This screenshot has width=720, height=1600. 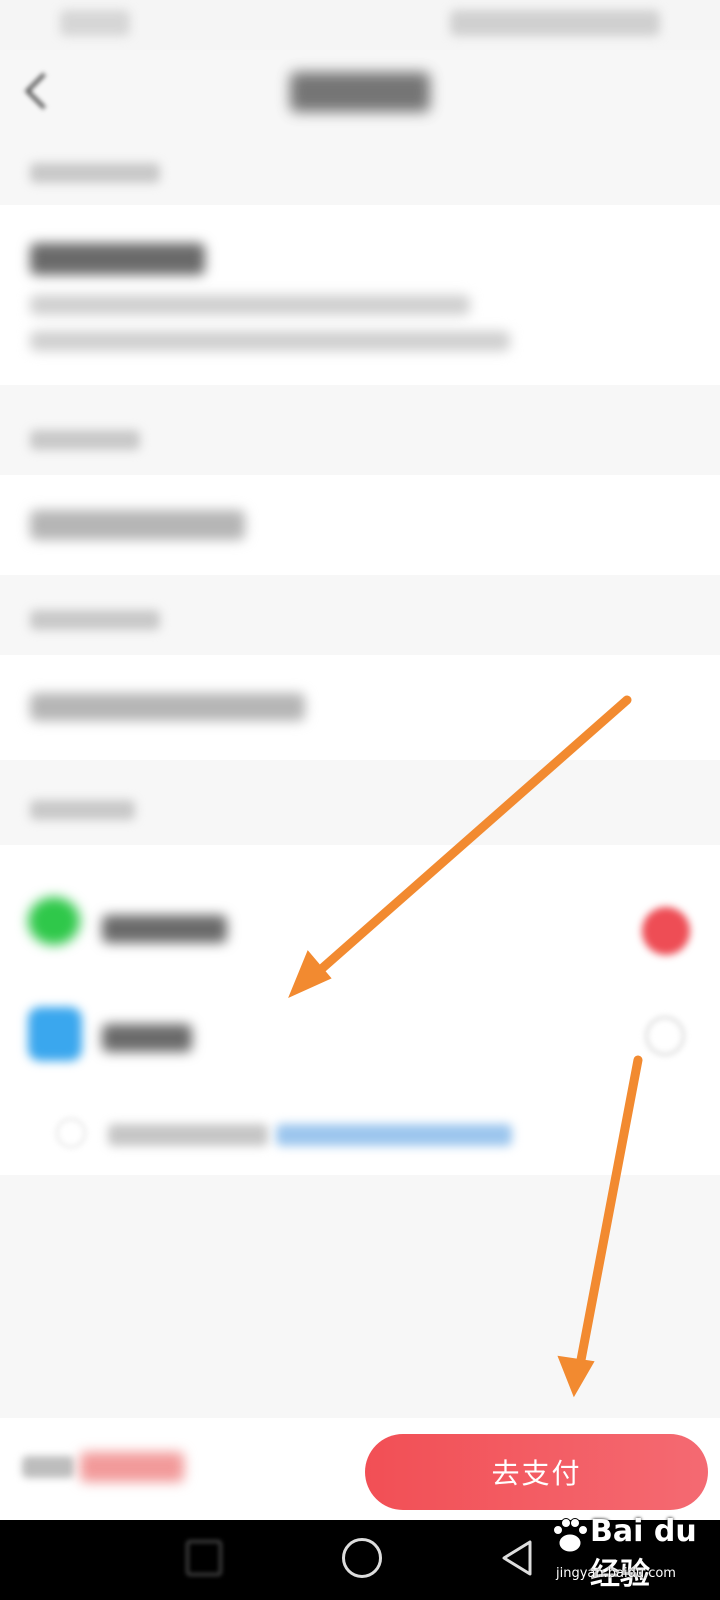 I want to click on agreement-text, so click(x=188, y=1135).